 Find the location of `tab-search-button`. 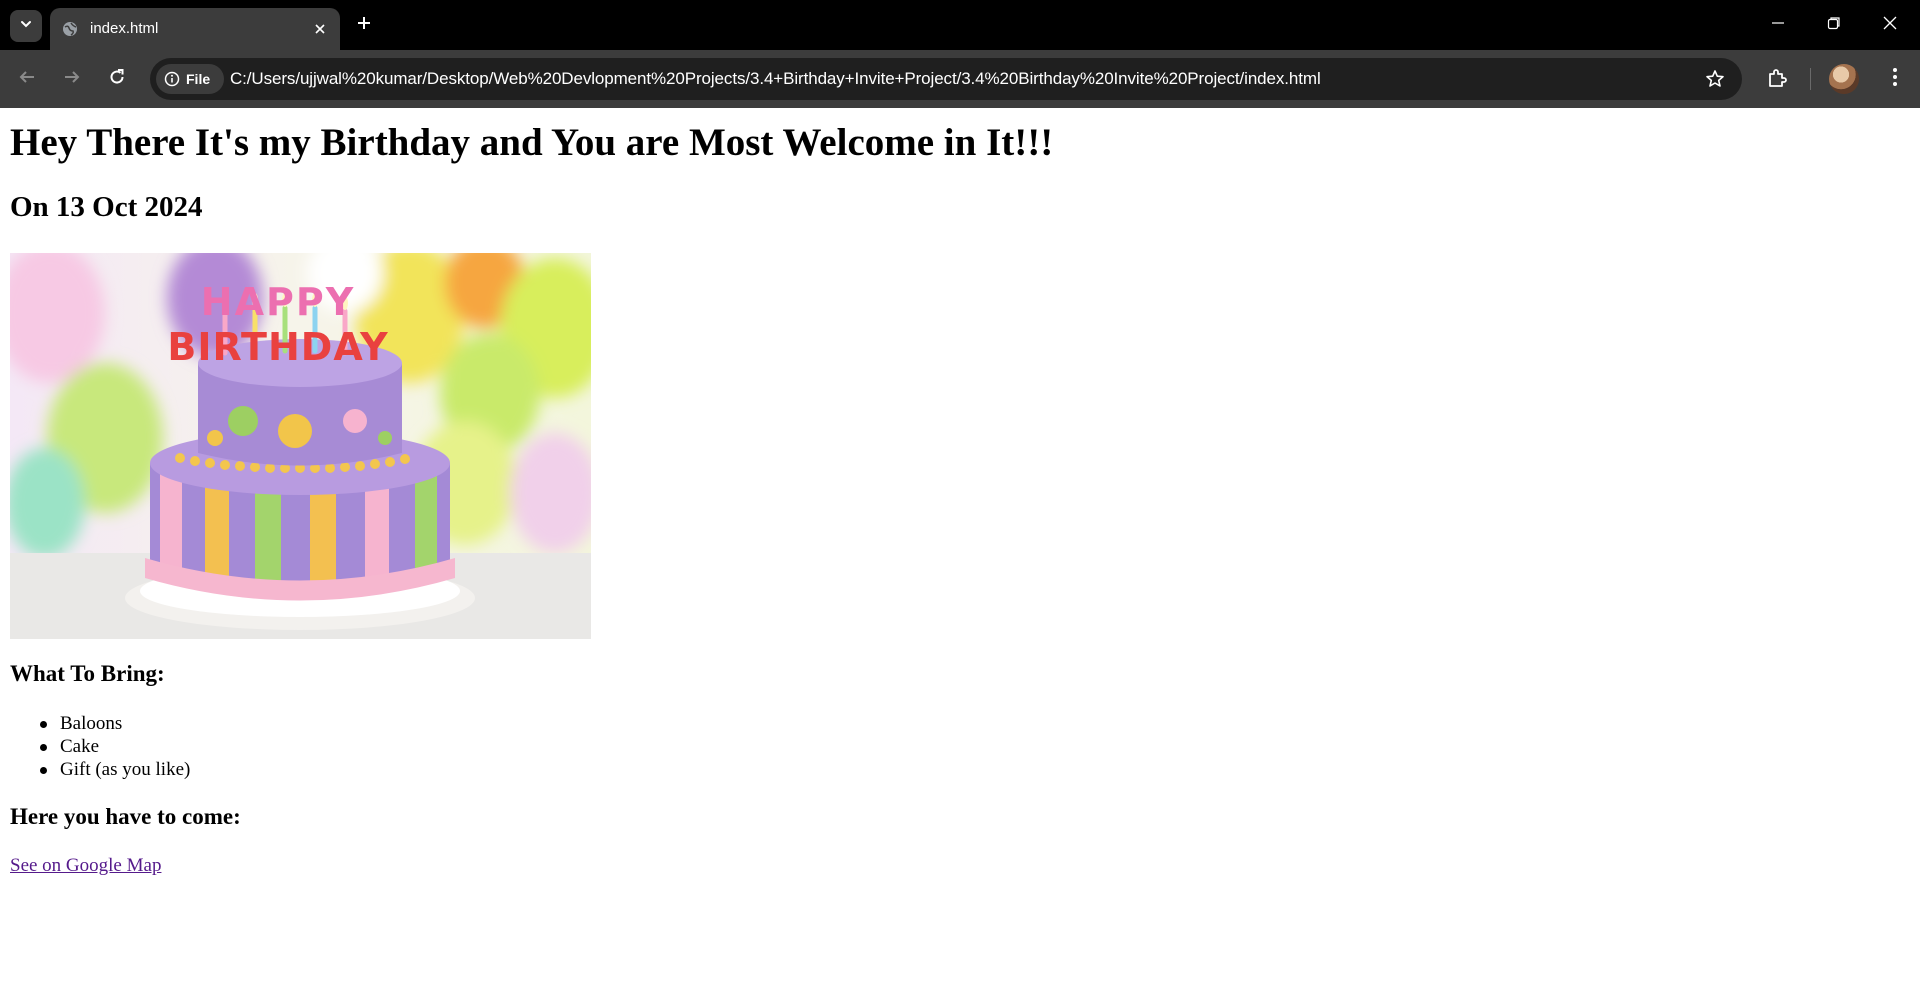

tab-search-button is located at coordinates (26, 26).